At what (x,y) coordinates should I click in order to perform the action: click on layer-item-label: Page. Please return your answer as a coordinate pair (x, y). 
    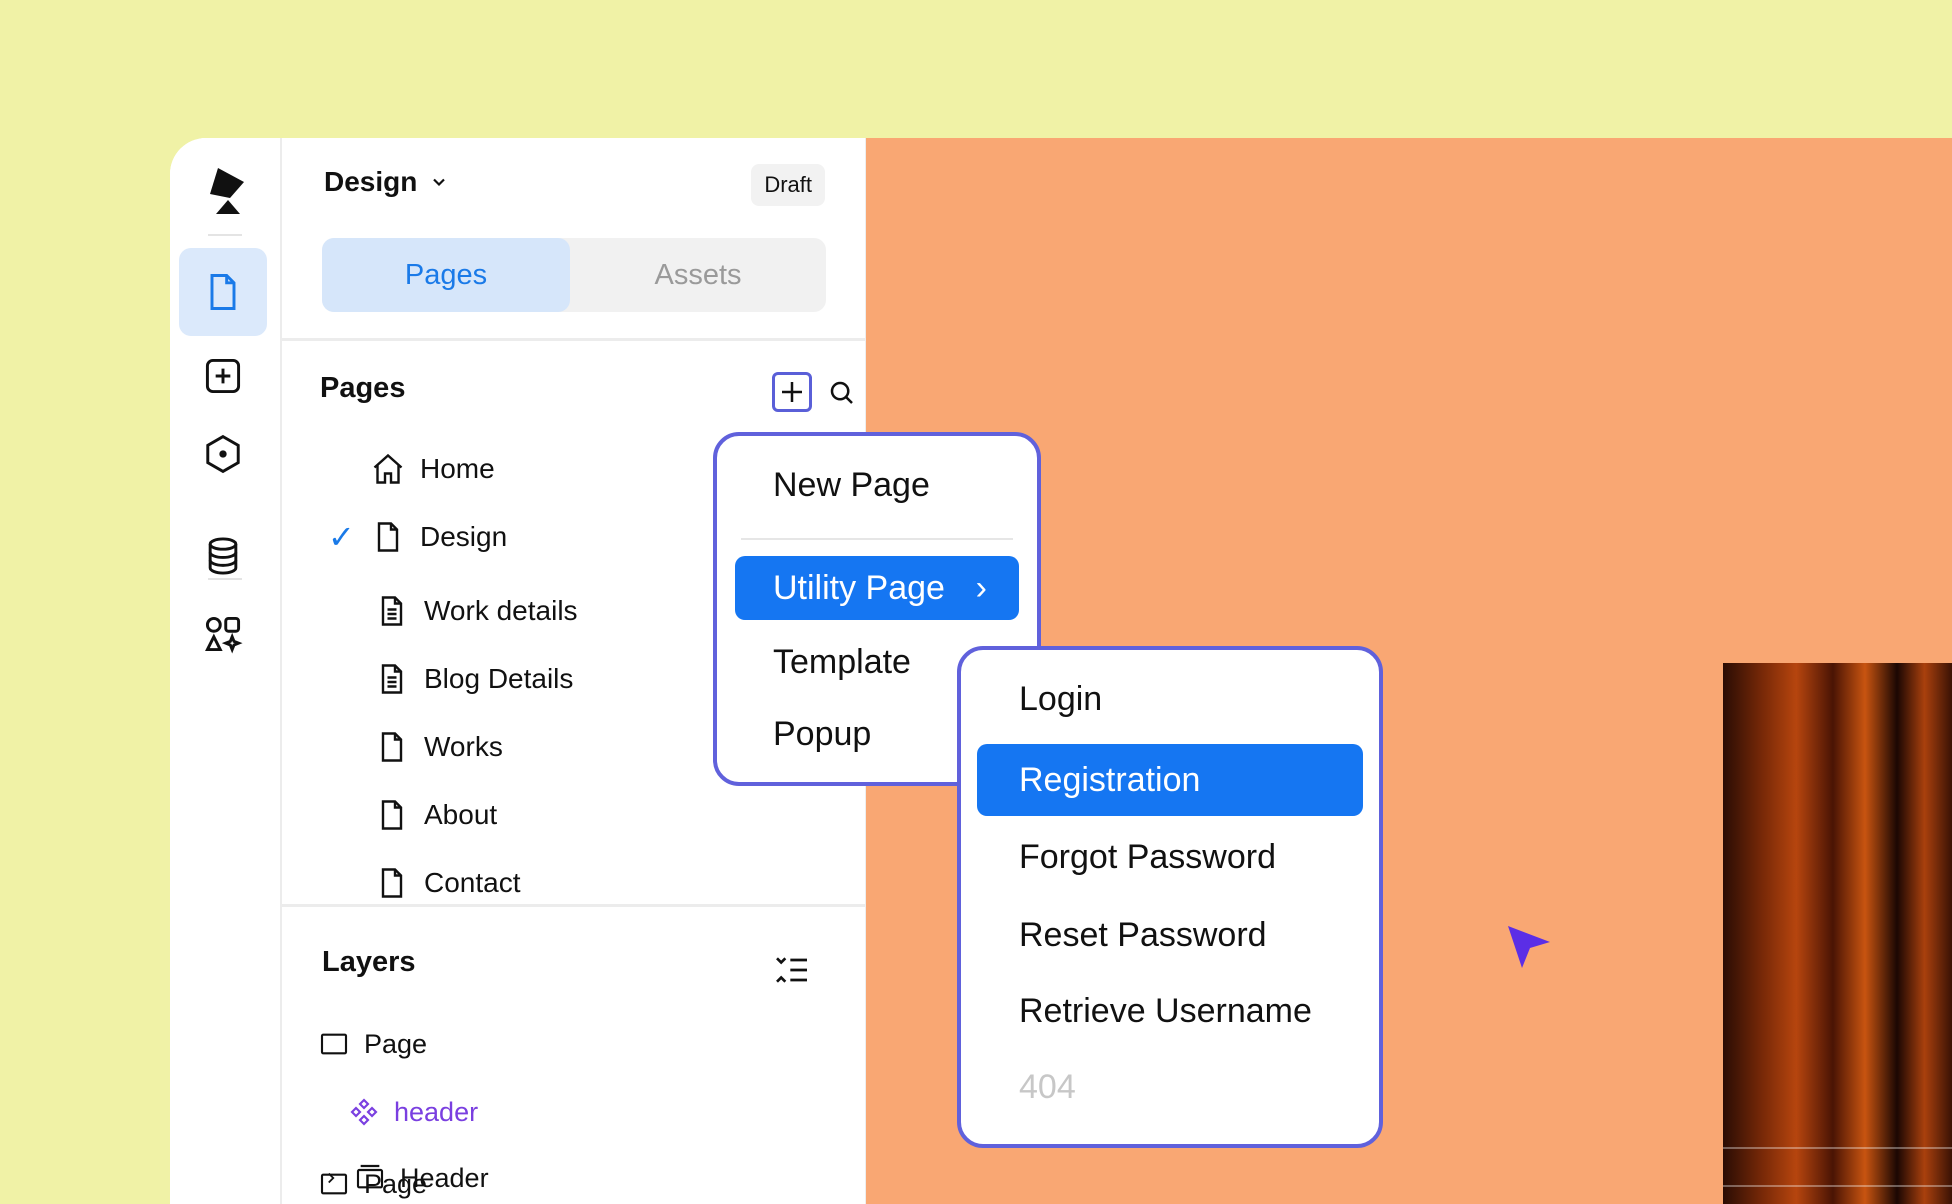
    Looking at the image, I should click on (396, 1043).